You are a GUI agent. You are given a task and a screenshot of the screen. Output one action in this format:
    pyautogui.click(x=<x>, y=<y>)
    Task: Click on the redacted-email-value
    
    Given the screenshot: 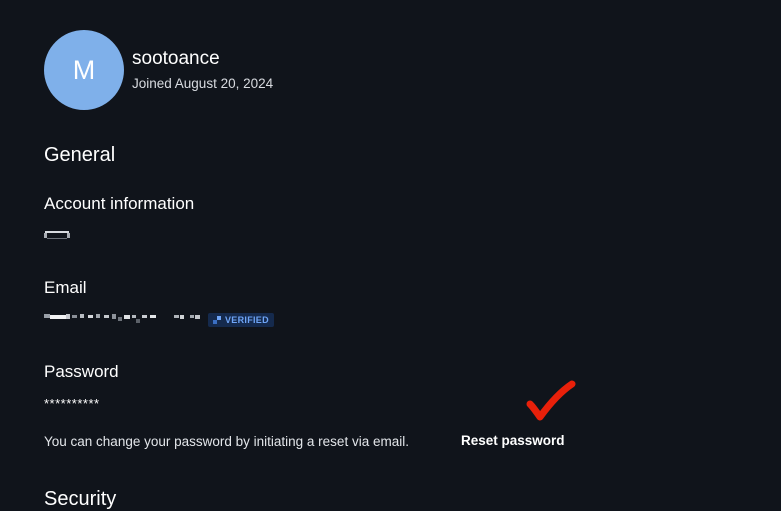 What is the action you would take?
    pyautogui.click(x=122, y=318)
    